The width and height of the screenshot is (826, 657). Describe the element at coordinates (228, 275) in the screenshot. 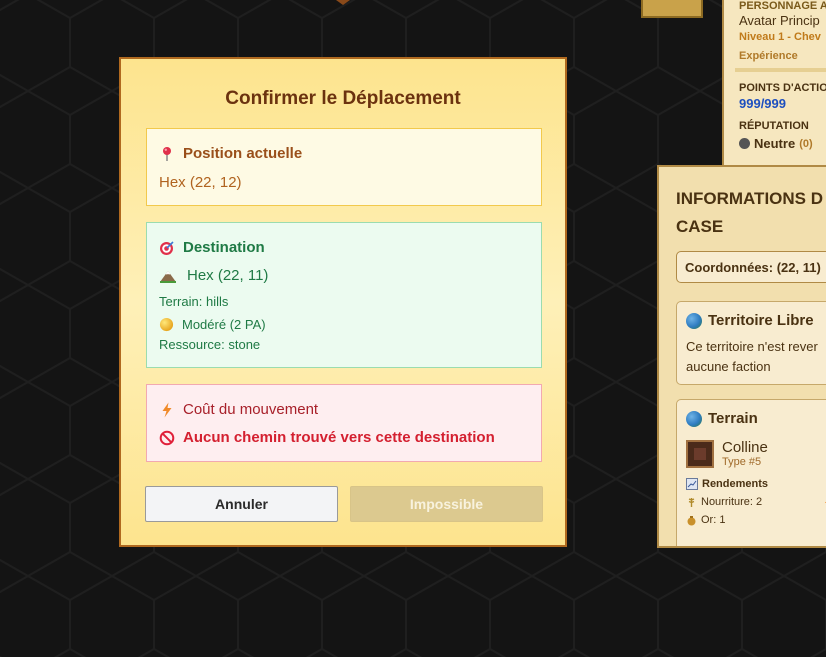

I see `destination-hex-value: Hex (22, 11)` at that location.